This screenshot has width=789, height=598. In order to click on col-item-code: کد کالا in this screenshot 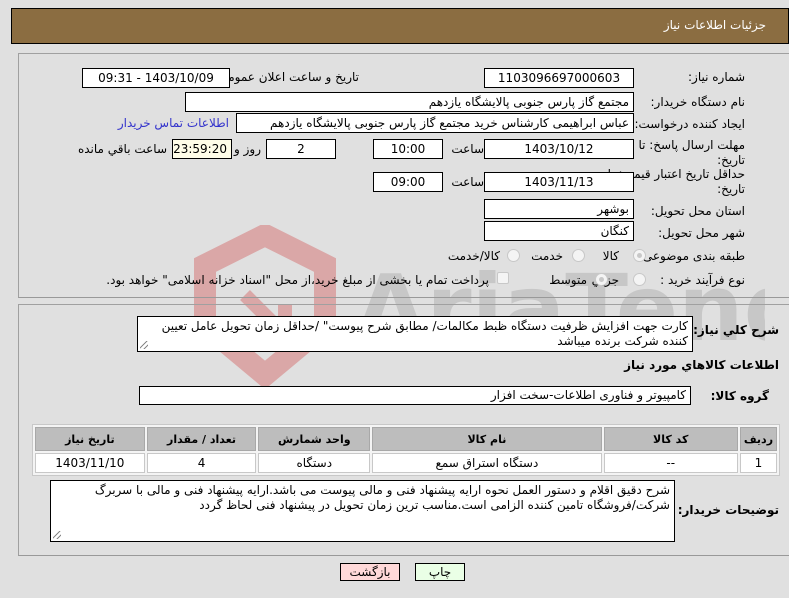, I will do `click(670, 439)`.